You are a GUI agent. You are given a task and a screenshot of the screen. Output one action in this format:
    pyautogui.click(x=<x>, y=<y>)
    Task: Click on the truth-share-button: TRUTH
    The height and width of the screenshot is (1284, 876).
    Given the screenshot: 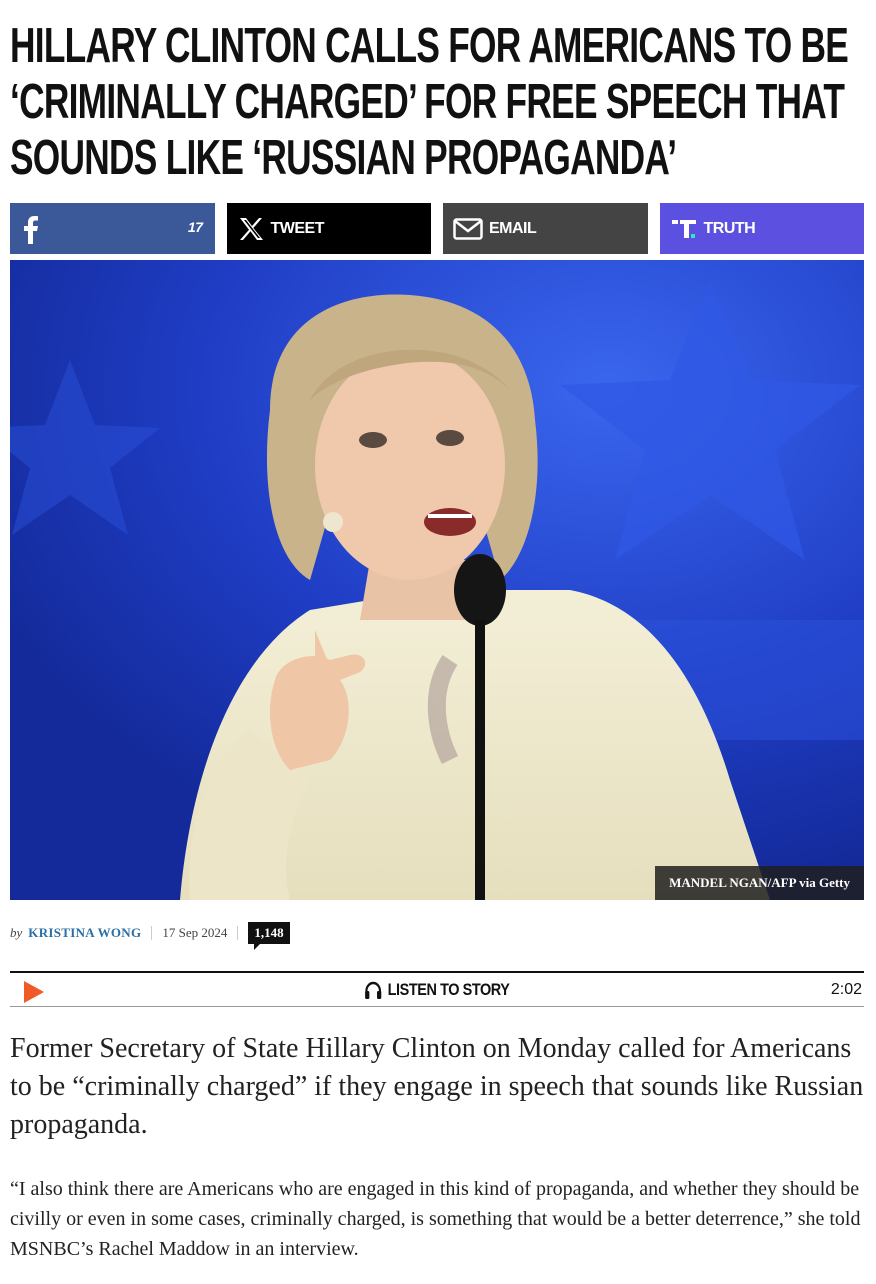 What is the action you would take?
    pyautogui.click(x=761, y=228)
    